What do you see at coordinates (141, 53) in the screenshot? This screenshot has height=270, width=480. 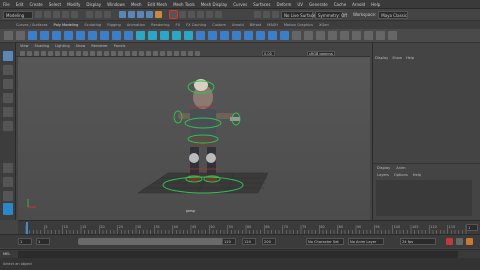 I see `ambient-occlusion-icon` at bounding box center [141, 53].